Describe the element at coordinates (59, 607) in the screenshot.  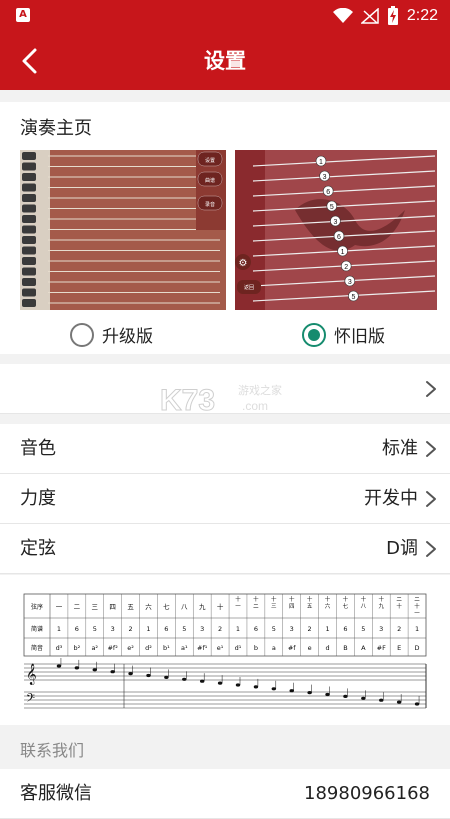
I see `table-cell: 一` at that location.